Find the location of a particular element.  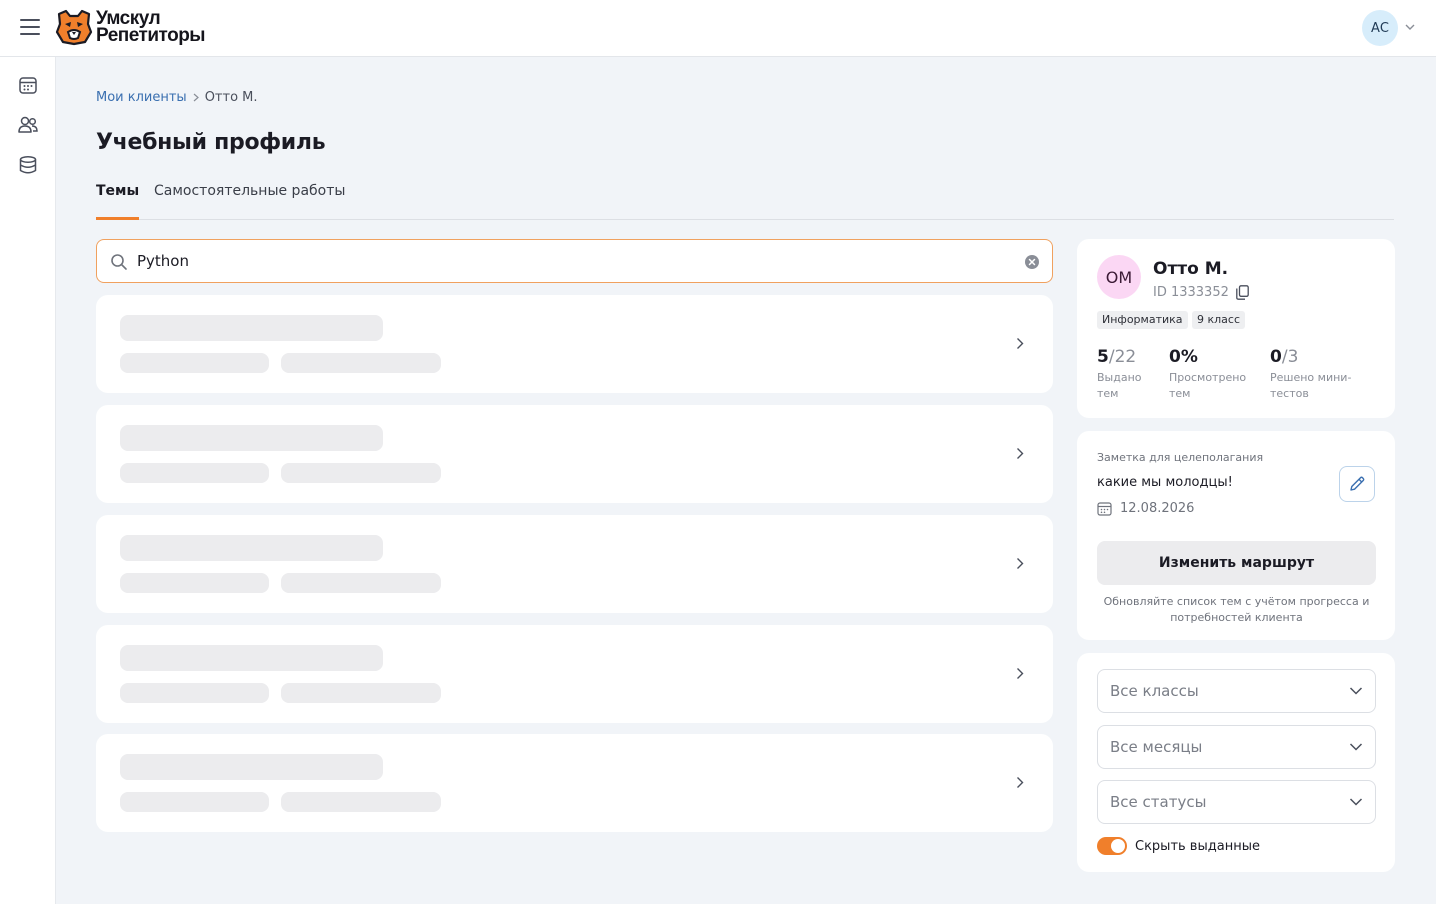

breadcrumb-current: Отто М. is located at coordinates (231, 97).